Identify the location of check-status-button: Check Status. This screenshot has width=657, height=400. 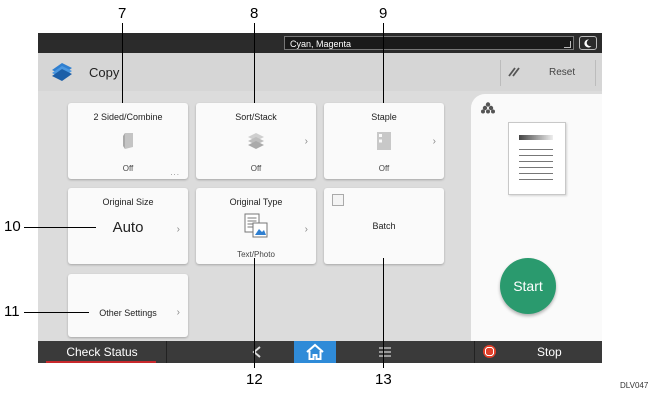
(102, 352).